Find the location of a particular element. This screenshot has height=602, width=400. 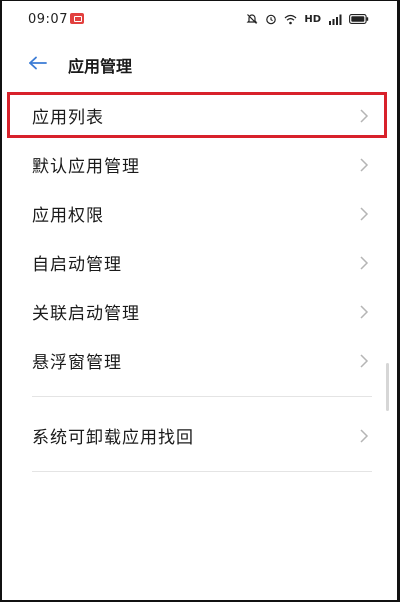

hd-label: HD is located at coordinates (312, 19).